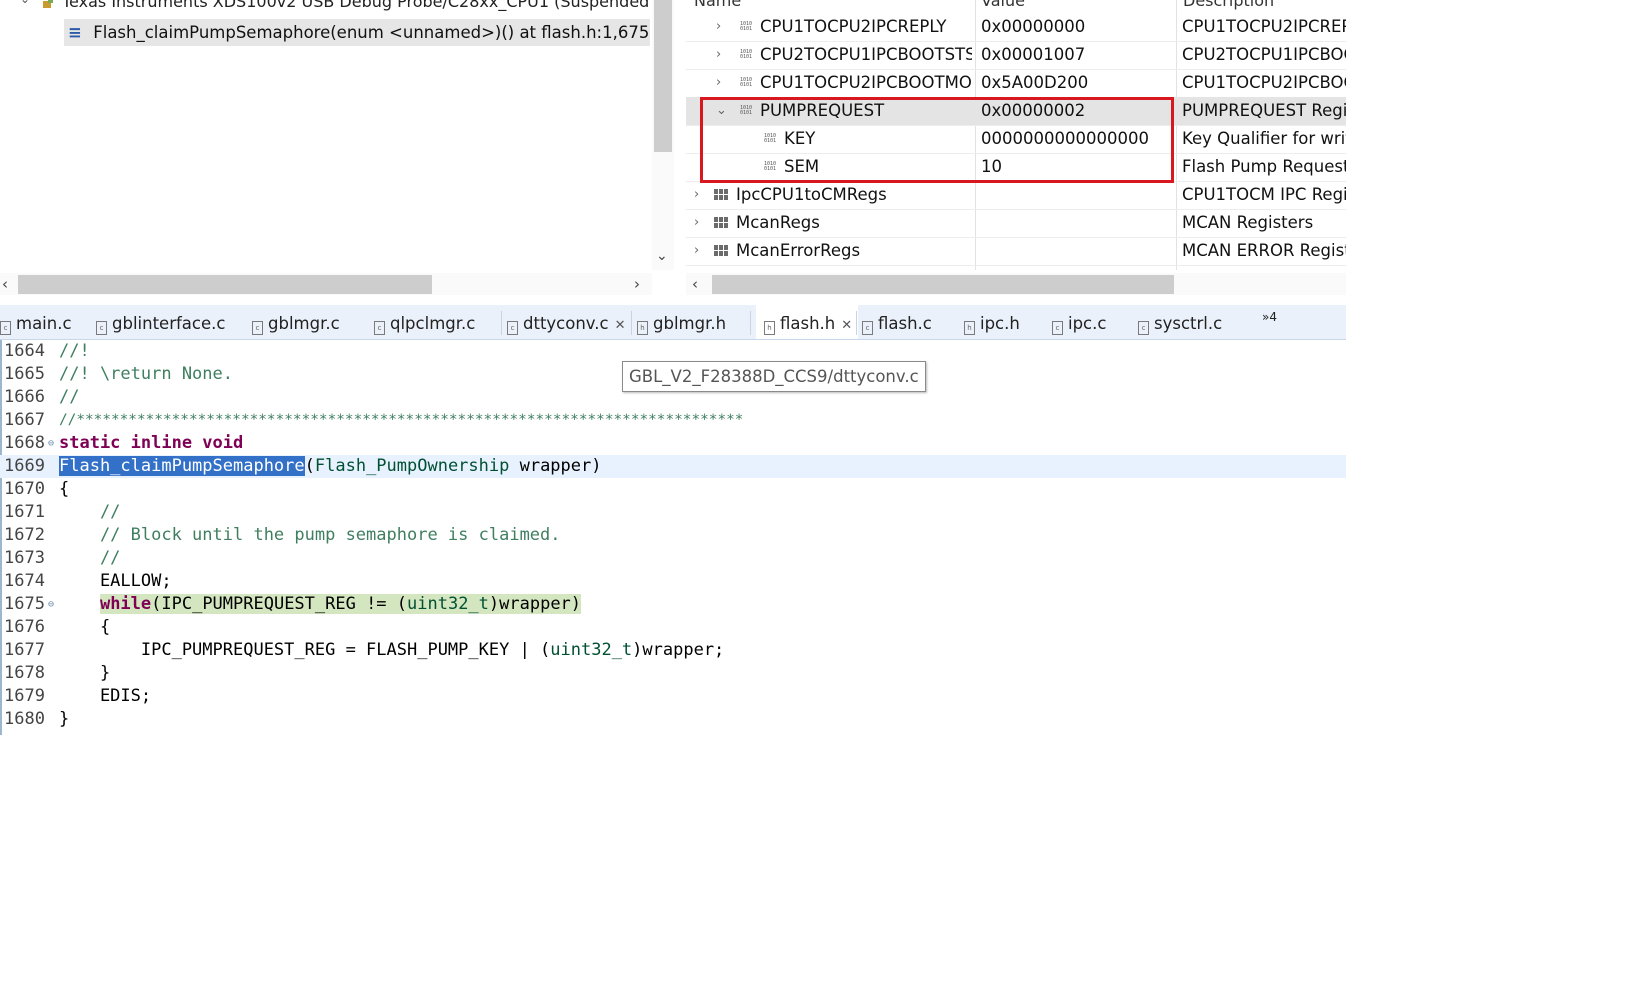 The image size is (1649, 1005). What do you see at coordinates (1003, 5) in the screenshot?
I see `column-header-value: Value` at bounding box center [1003, 5].